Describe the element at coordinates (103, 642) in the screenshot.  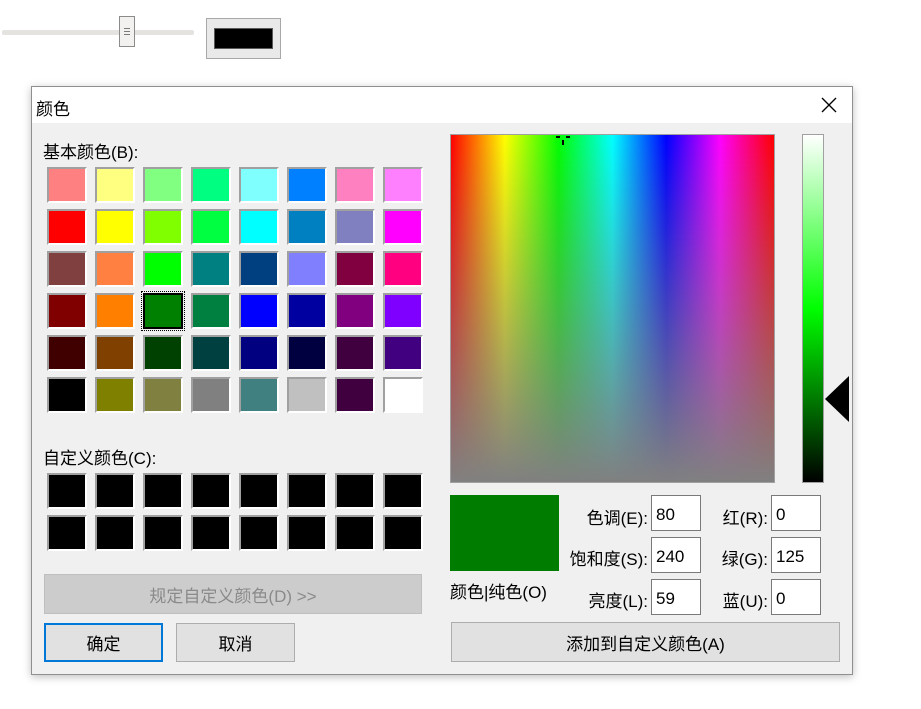
I see `ok-button: 确定` at that location.